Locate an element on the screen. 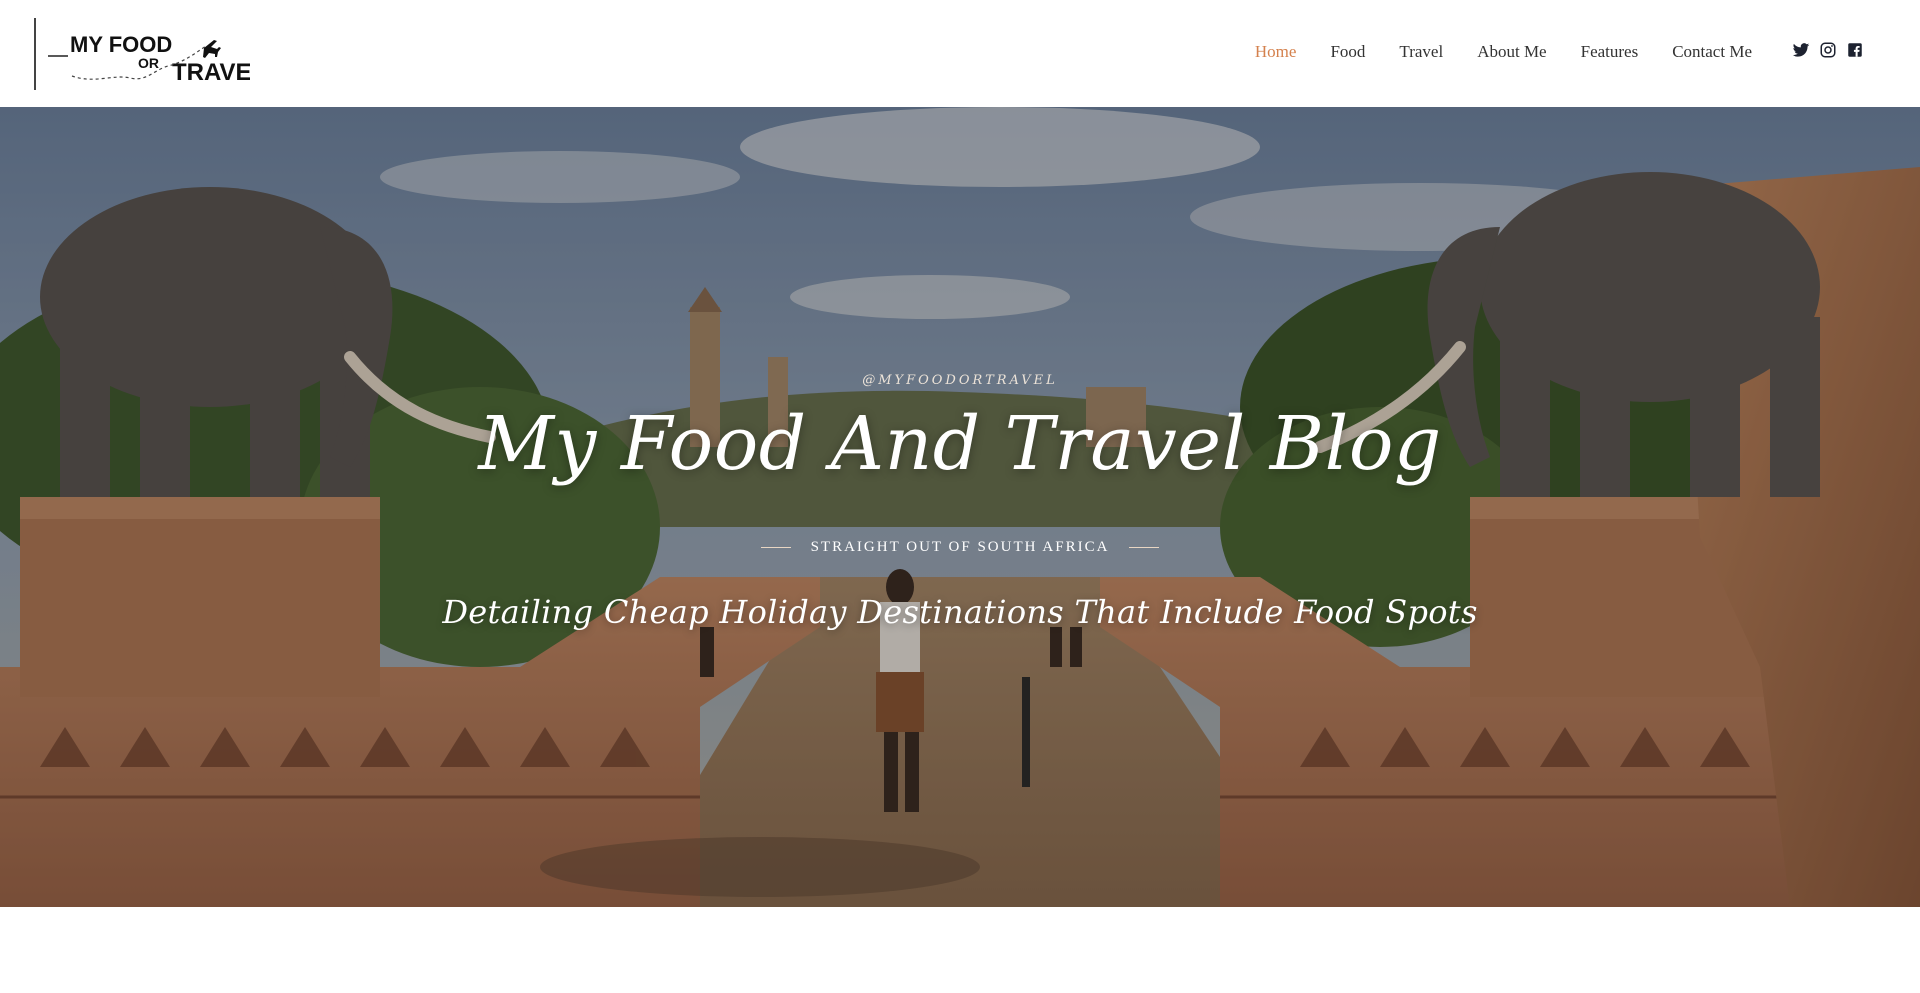 The image size is (1920, 993). nav-item-features: Features is located at coordinates (1610, 52).